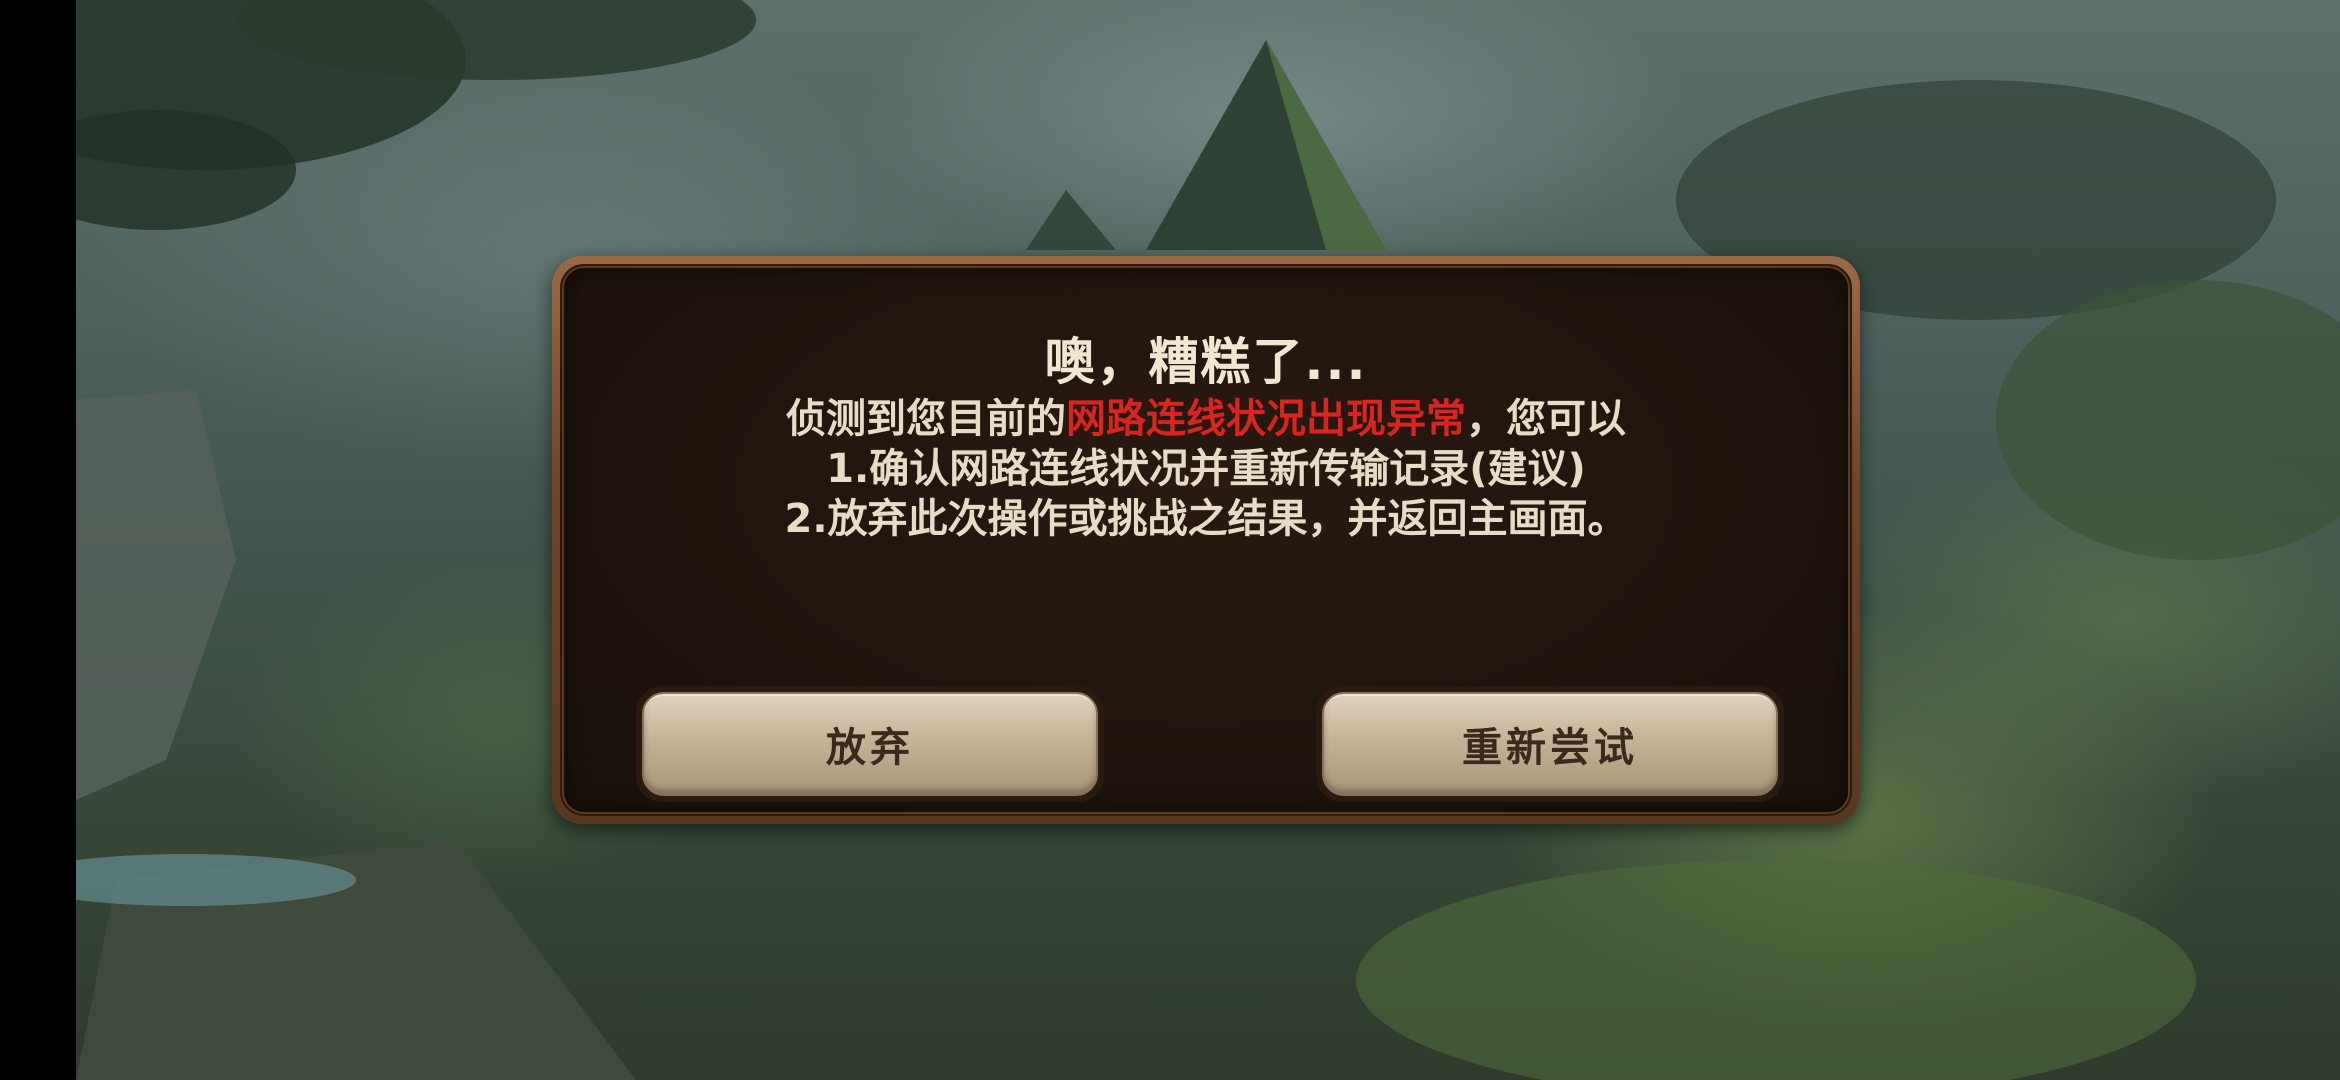  Describe the element at coordinates (1206, 145) in the screenshot. I see `mountain-peaks` at that location.